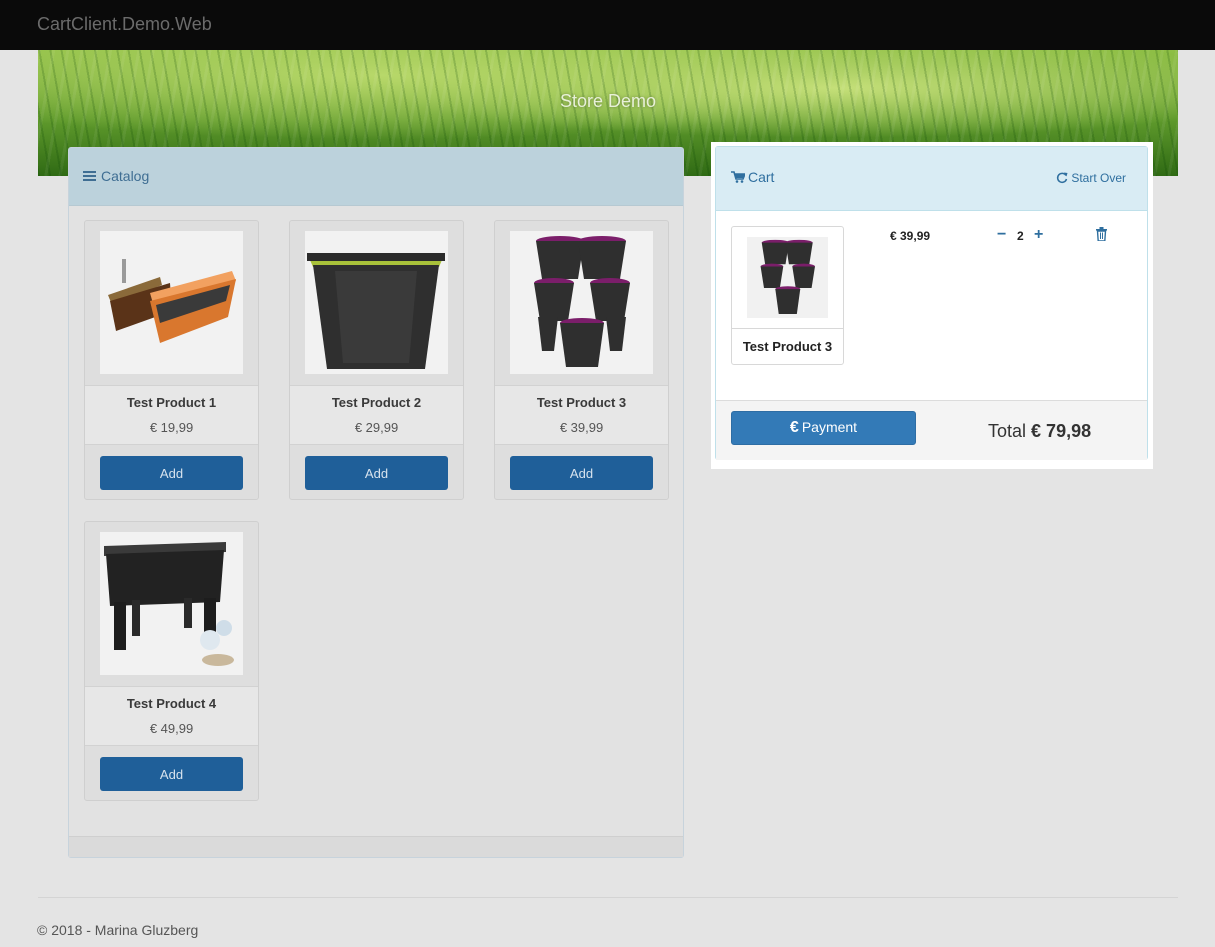 This screenshot has height=947, width=1215. What do you see at coordinates (171, 302) in the screenshot?
I see `product-image-planter-boxes` at bounding box center [171, 302].